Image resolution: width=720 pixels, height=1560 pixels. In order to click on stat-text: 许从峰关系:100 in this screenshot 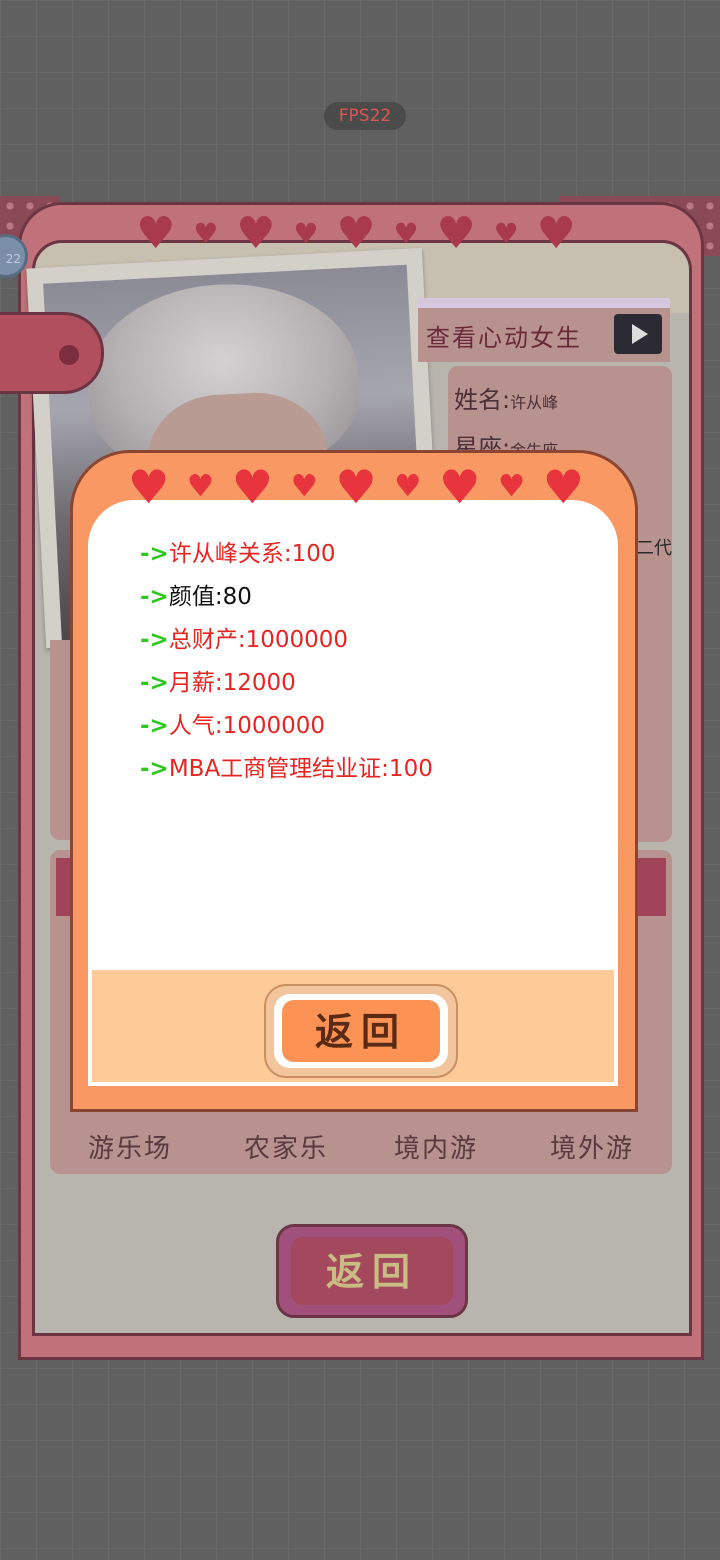, I will do `click(252, 554)`.